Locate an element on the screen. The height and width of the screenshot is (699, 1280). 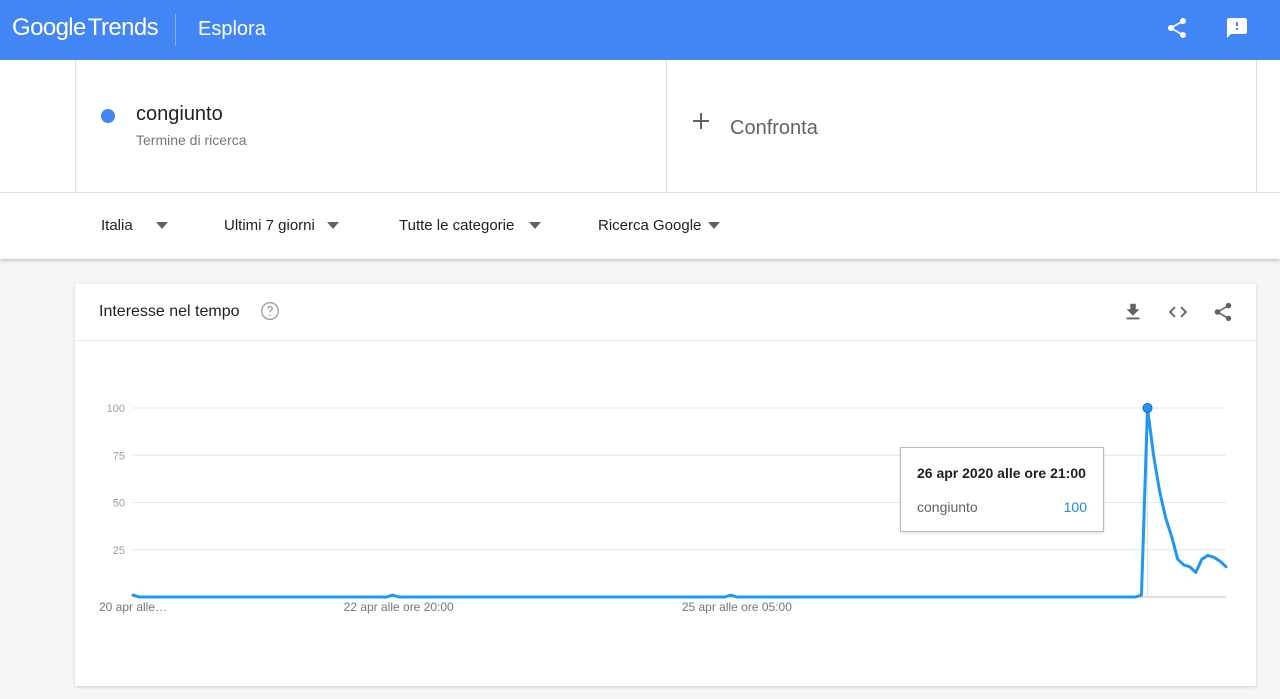
filter-region-label: Italia is located at coordinates (117, 225).